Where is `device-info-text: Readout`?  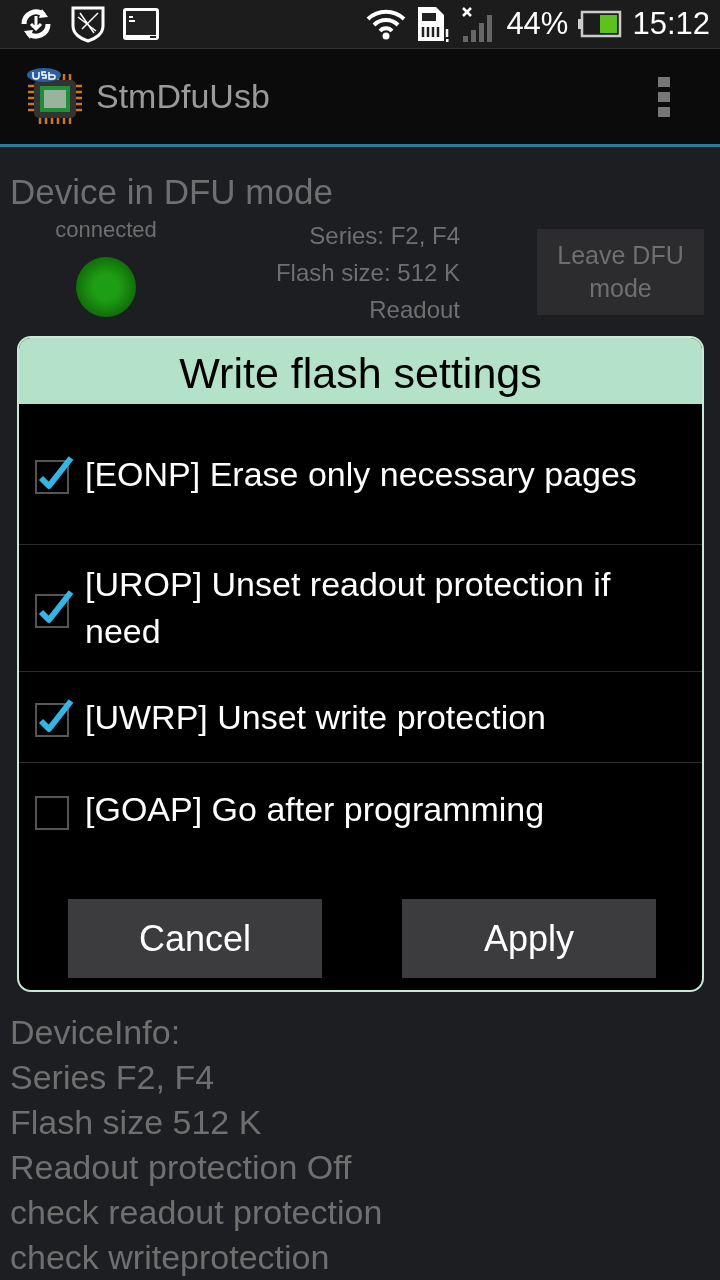 device-info-text: Readout is located at coordinates (414, 309).